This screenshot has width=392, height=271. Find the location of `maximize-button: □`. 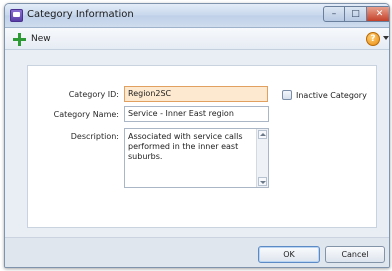

maximize-button: □ is located at coordinates (356, 14).